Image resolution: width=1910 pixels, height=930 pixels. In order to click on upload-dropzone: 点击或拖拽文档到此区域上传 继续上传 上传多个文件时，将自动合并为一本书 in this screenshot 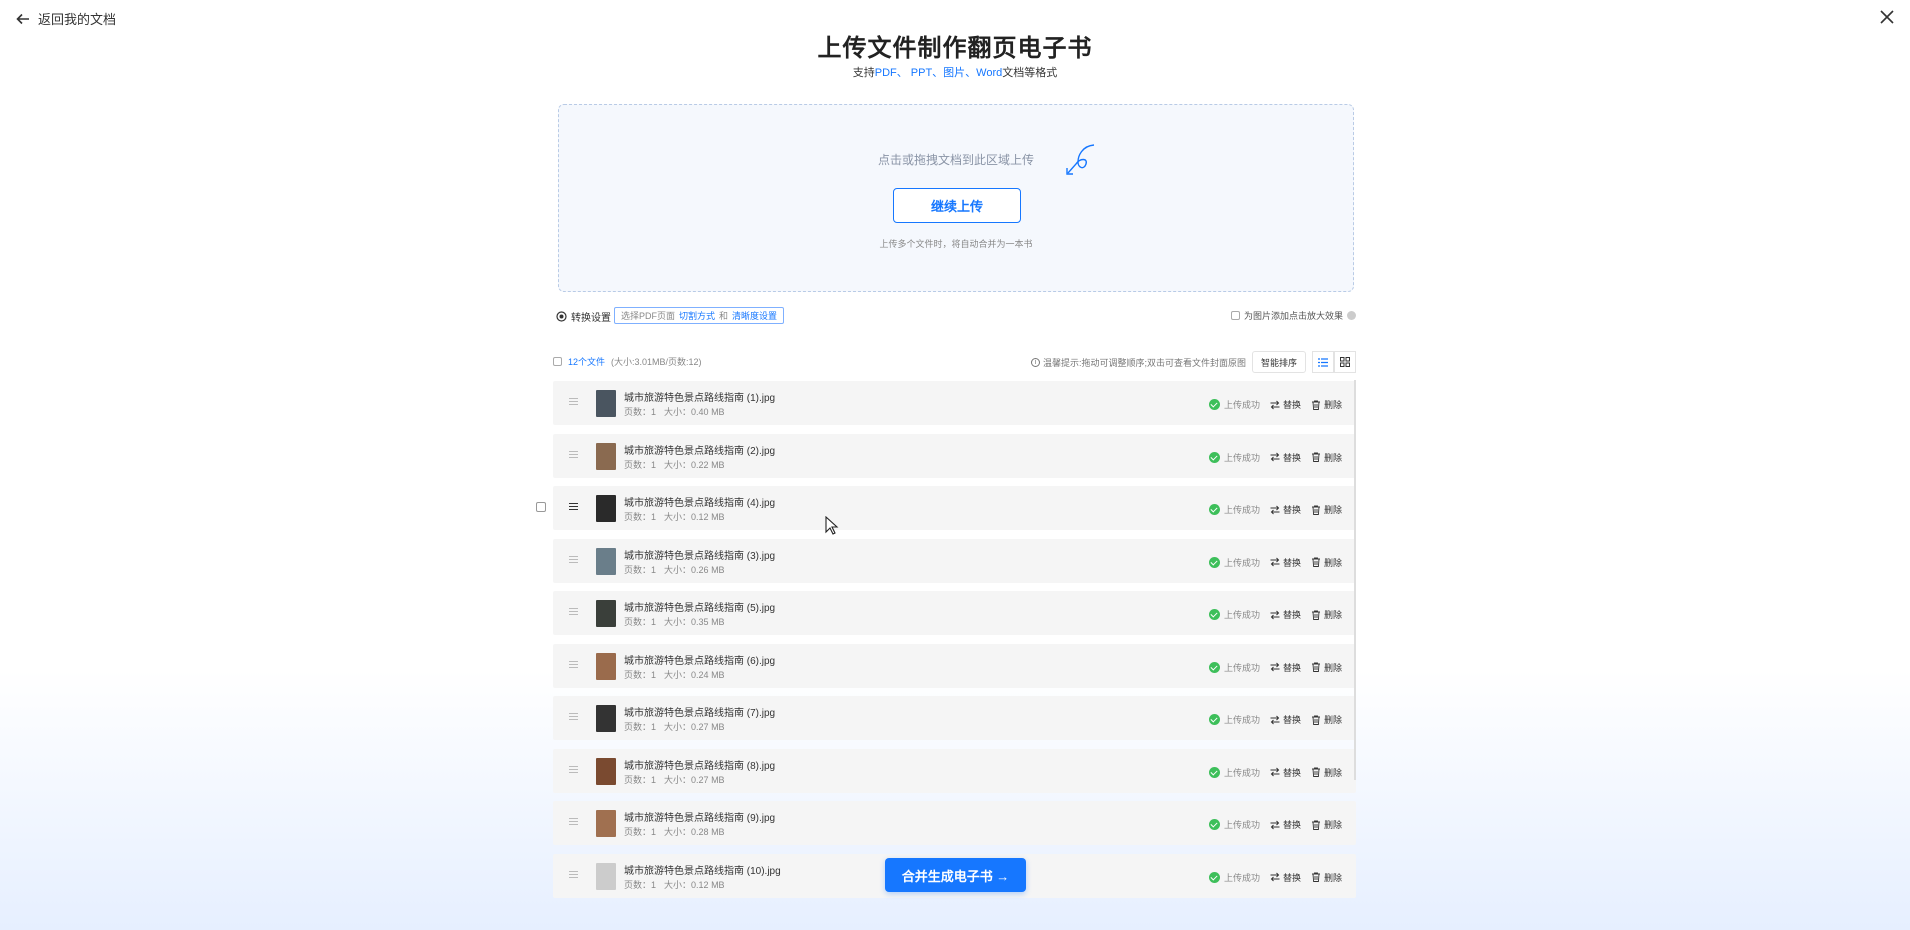, I will do `click(956, 198)`.